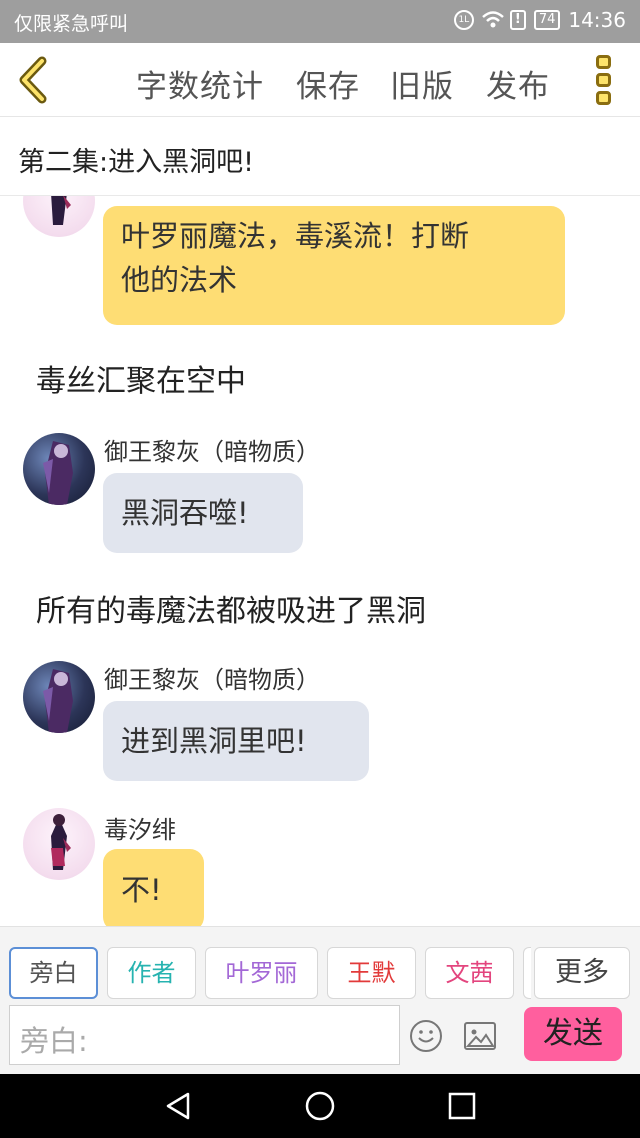 The width and height of the screenshot is (640, 1138). Describe the element at coordinates (605, 81) in the screenshot. I see `more-menu-icon` at that location.